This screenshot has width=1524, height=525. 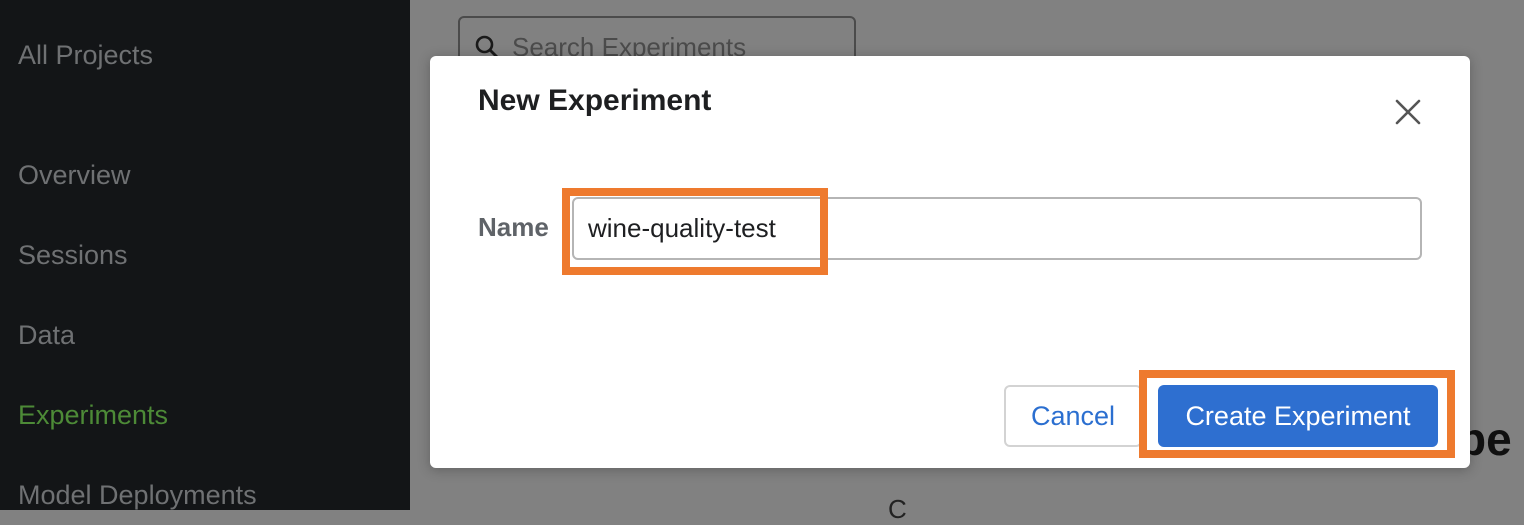 What do you see at coordinates (73, 255) in the screenshot?
I see `sidebar-item-sessions: Sessions` at bounding box center [73, 255].